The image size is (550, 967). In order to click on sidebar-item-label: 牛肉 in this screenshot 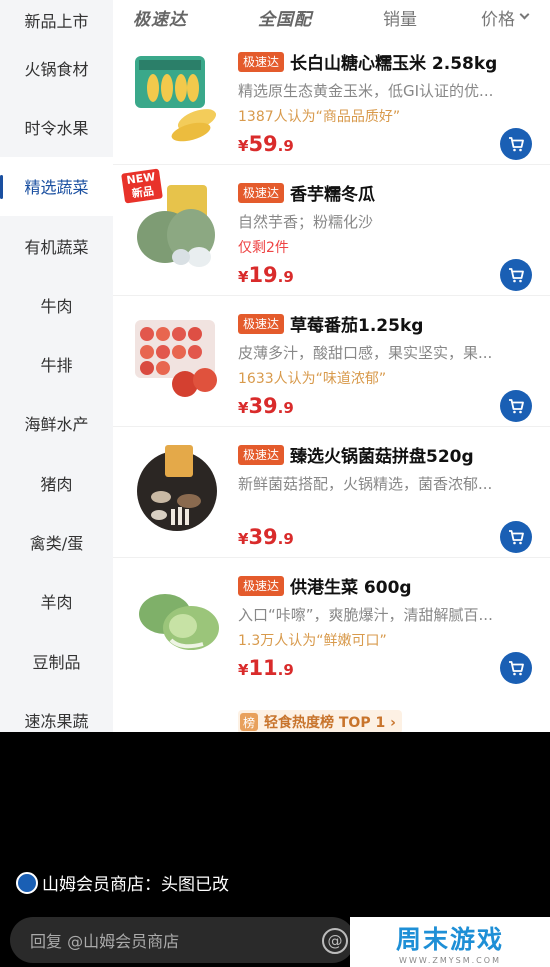, I will do `click(56, 306)`.